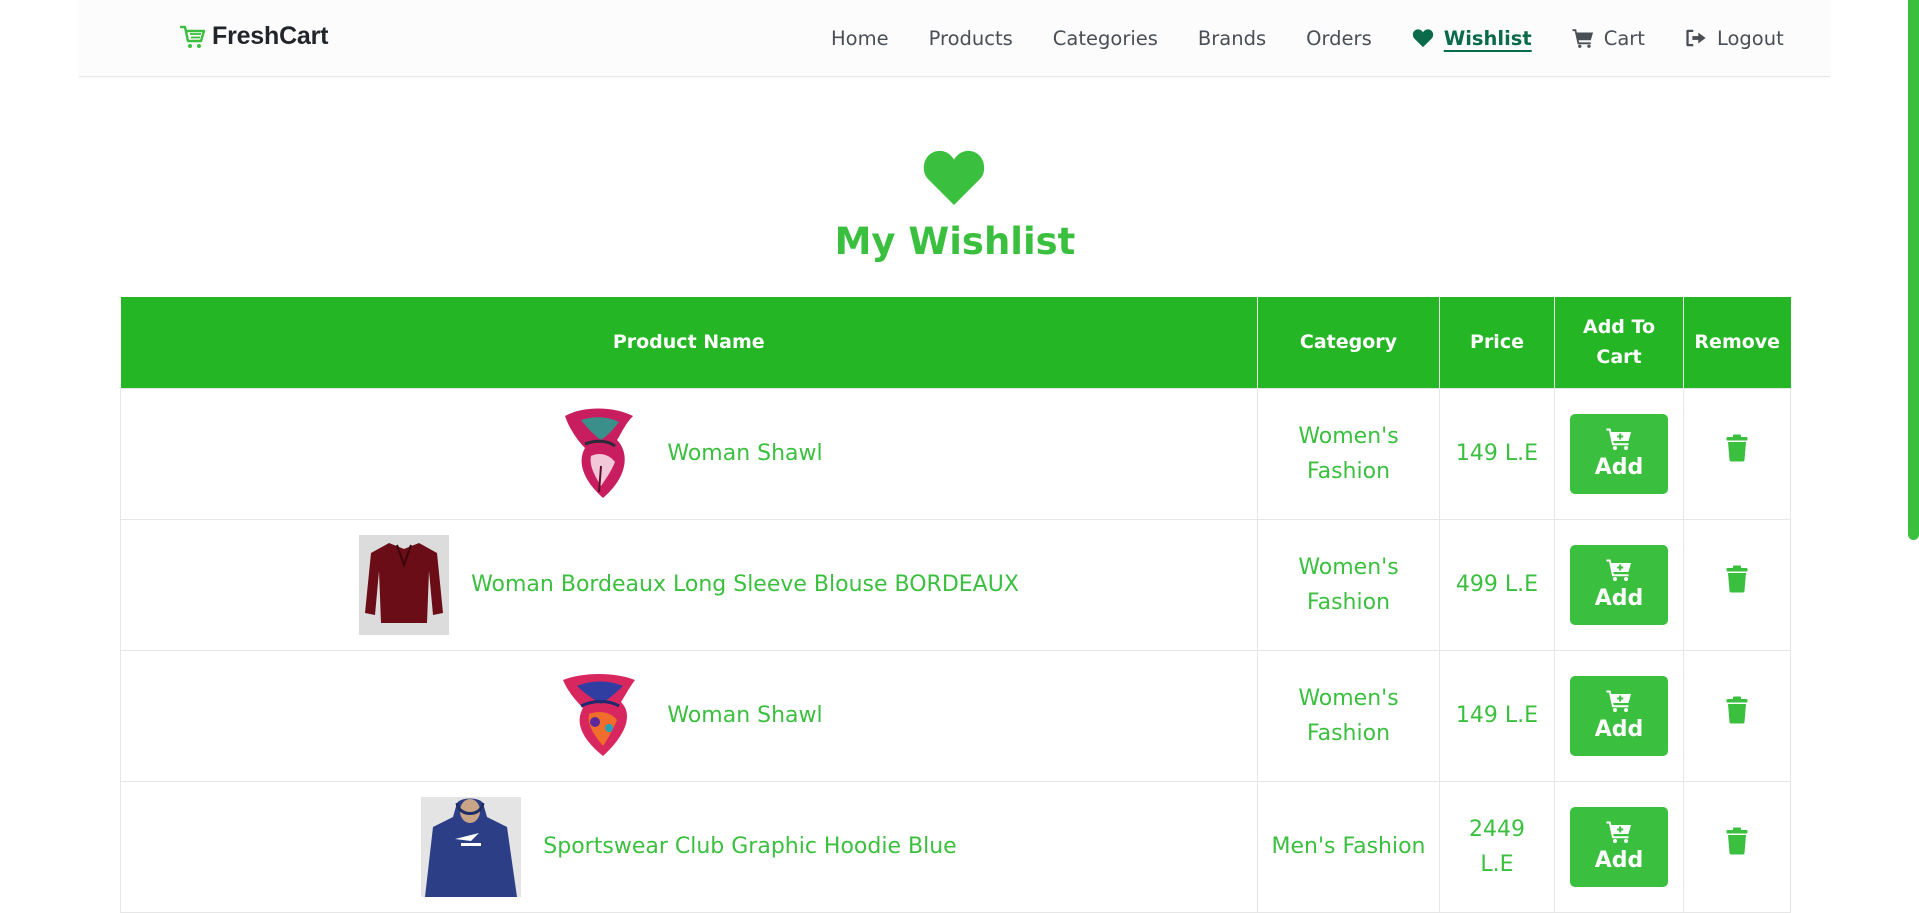 This screenshot has width=1919, height=913. What do you see at coordinates (1619, 342) in the screenshot?
I see `header-add-to-cart: Add To Cart` at bounding box center [1619, 342].